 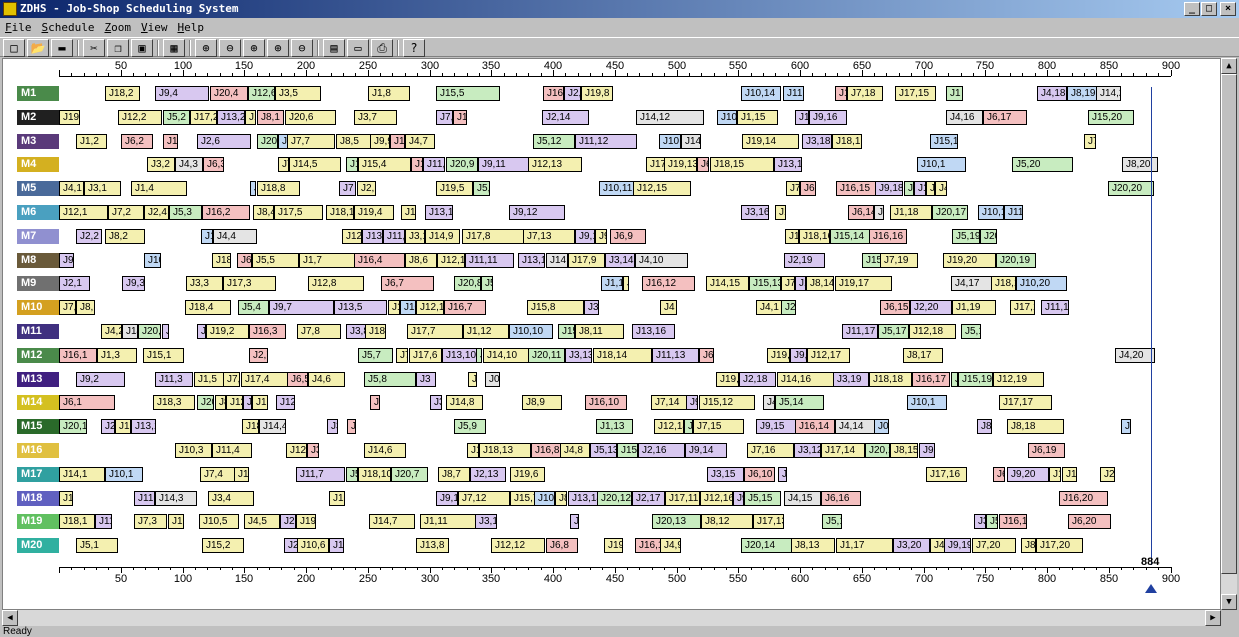 What do you see at coordinates (1083, 498) in the screenshot?
I see `job-block: J16,20` at bounding box center [1083, 498].